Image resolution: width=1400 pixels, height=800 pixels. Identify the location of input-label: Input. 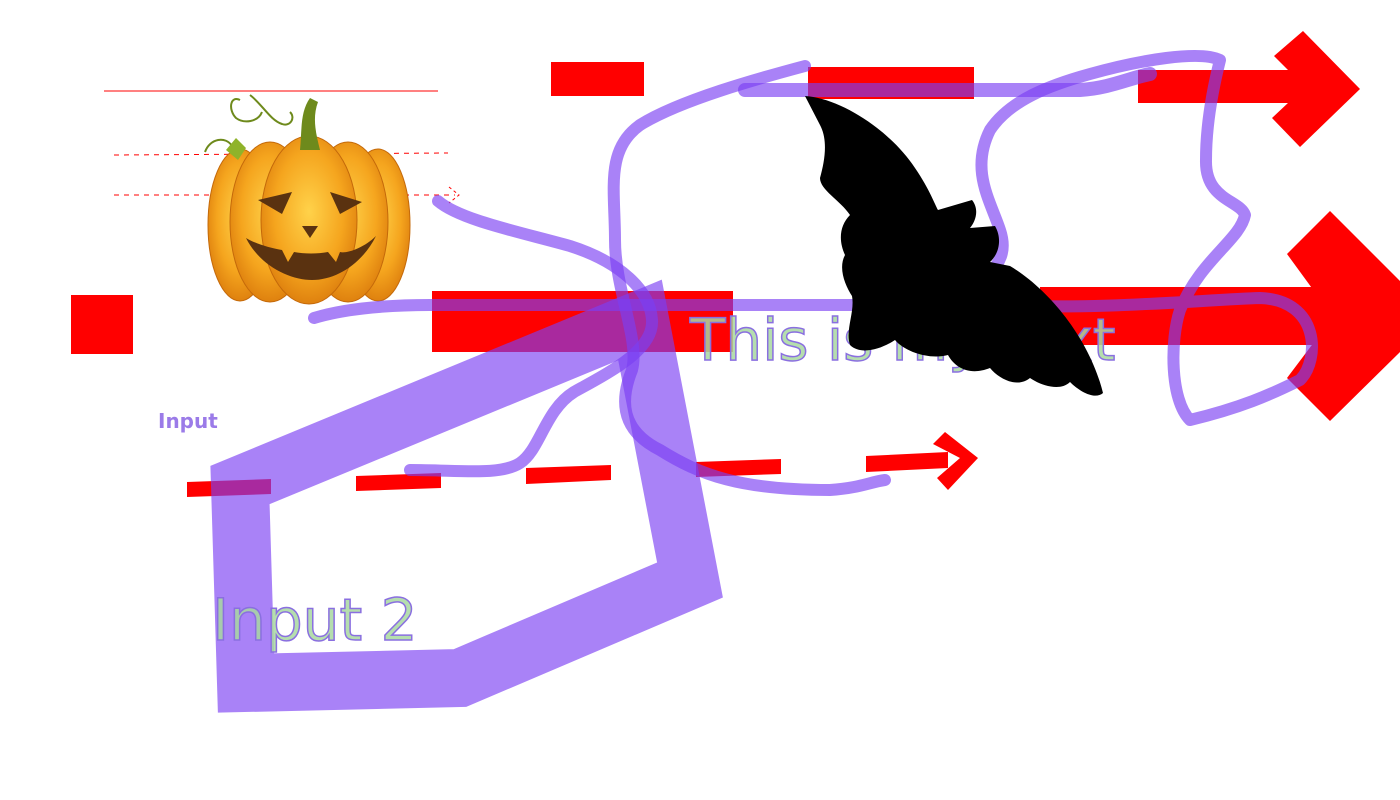
(188, 421).